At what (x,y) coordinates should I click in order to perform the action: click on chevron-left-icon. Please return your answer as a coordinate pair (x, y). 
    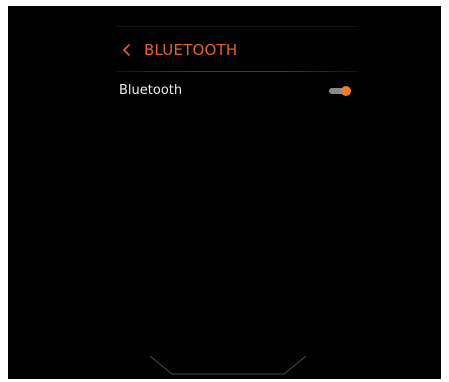
    Looking at the image, I should click on (126, 50).